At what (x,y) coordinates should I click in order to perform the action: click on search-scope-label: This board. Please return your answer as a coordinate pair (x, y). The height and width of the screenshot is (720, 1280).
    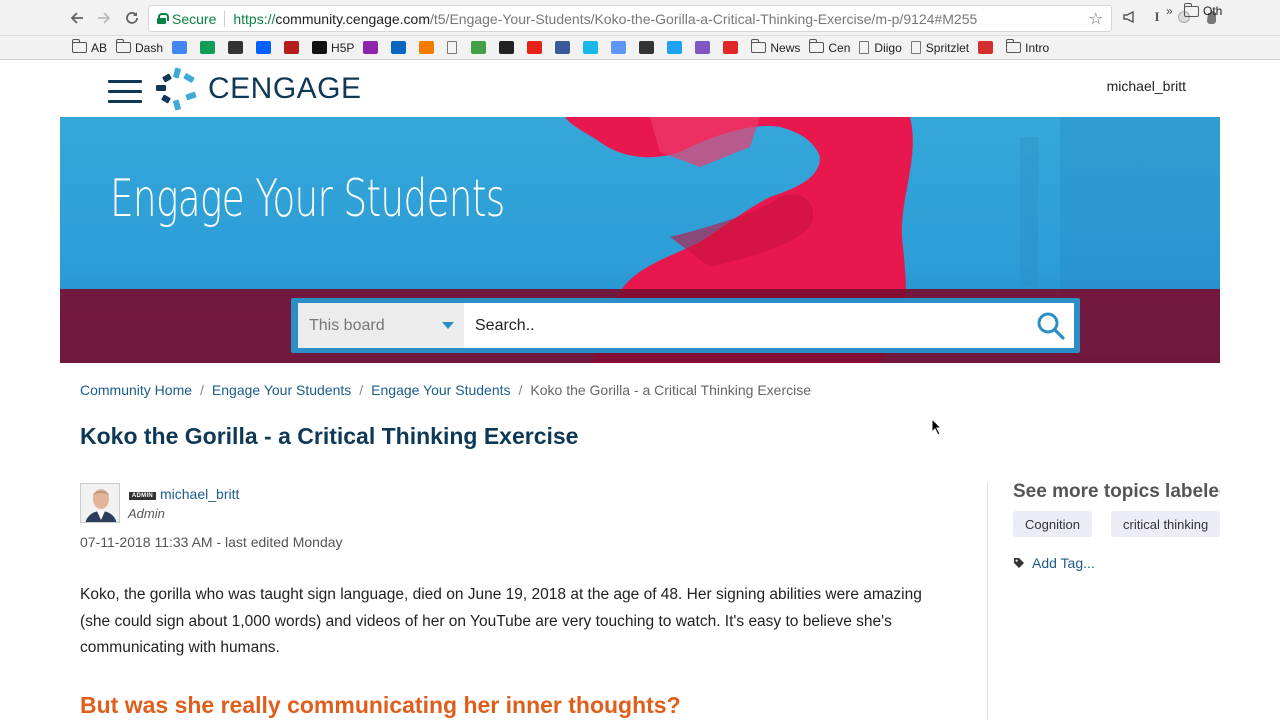
    Looking at the image, I should click on (347, 325).